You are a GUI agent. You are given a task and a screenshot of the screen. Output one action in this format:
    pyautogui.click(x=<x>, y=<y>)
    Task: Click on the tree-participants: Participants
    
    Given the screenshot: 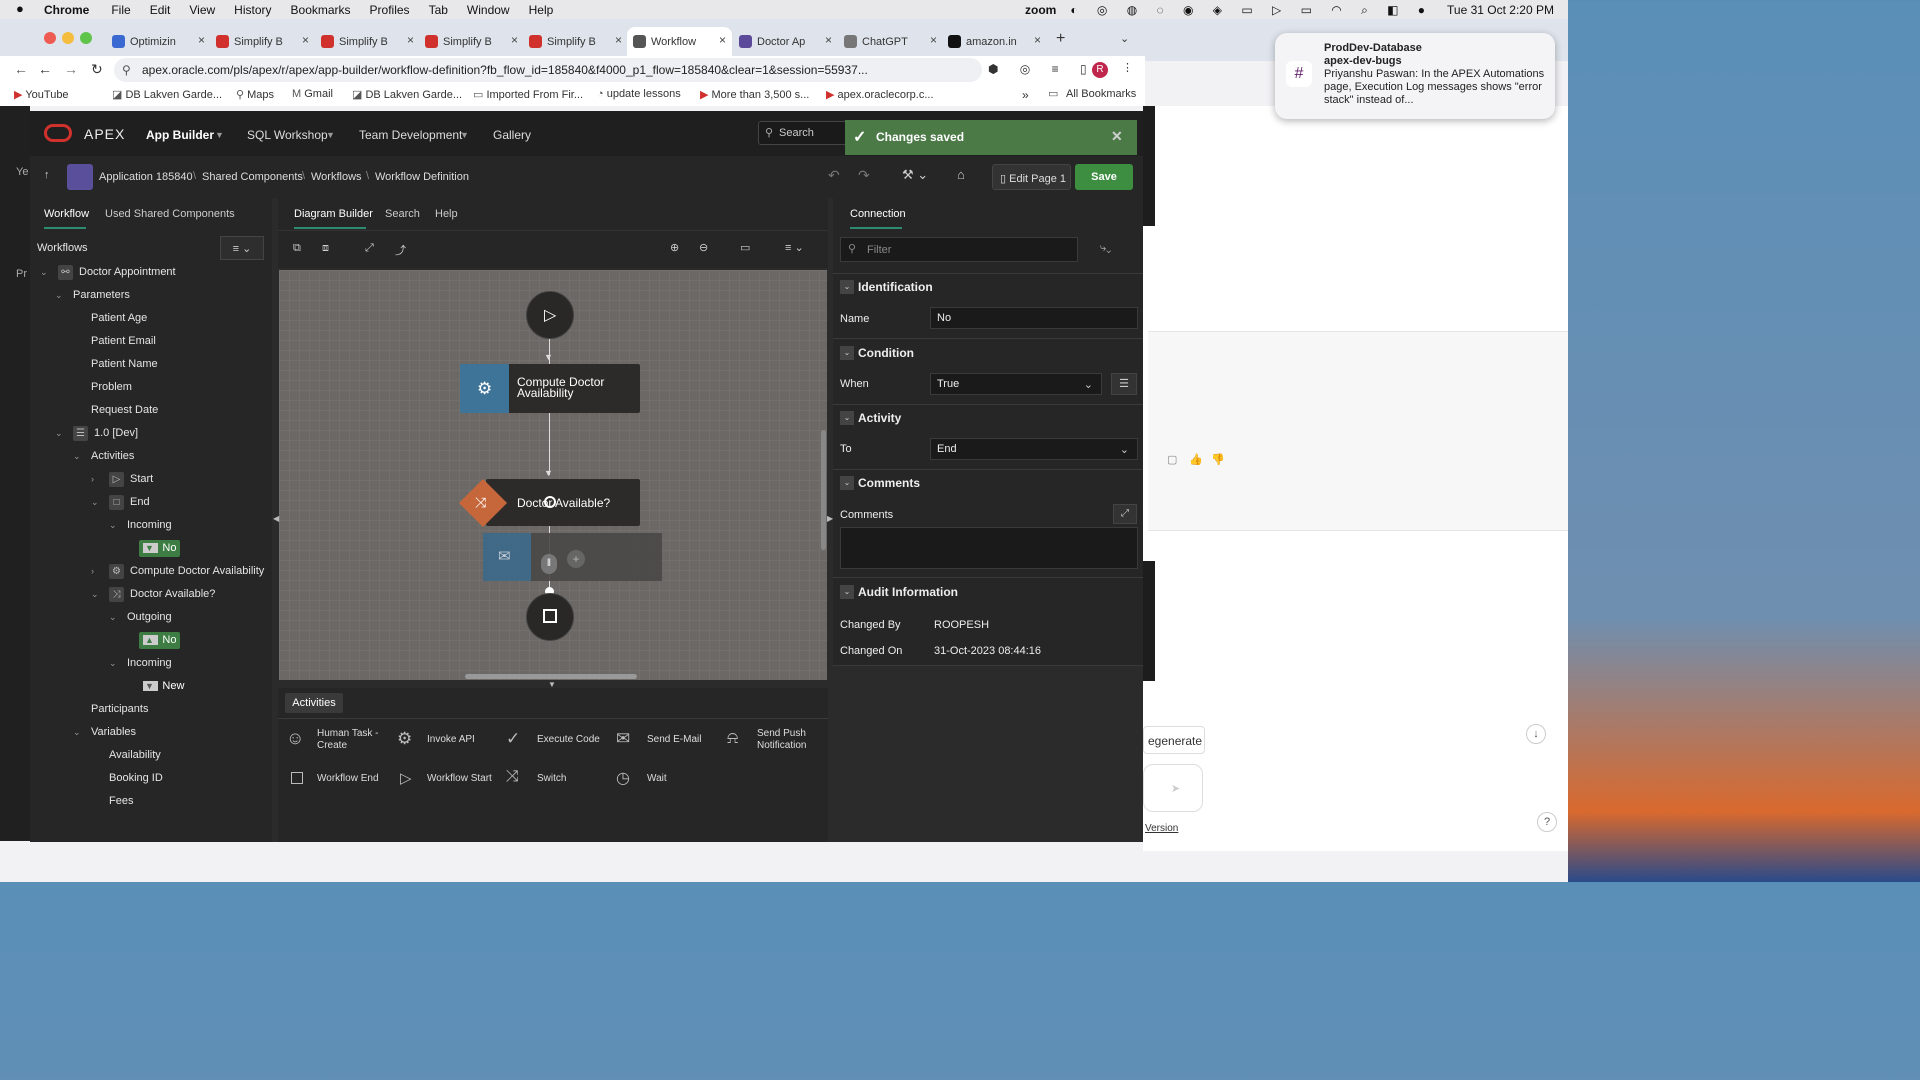 What is the action you would take?
    pyautogui.click(x=151, y=711)
    